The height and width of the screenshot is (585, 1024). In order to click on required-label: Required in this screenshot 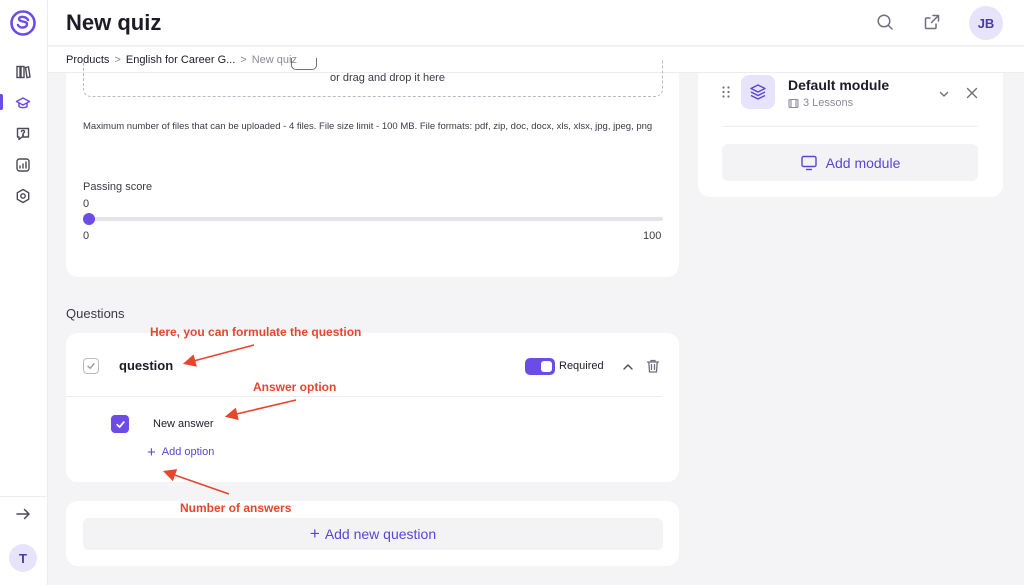, I will do `click(581, 366)`.